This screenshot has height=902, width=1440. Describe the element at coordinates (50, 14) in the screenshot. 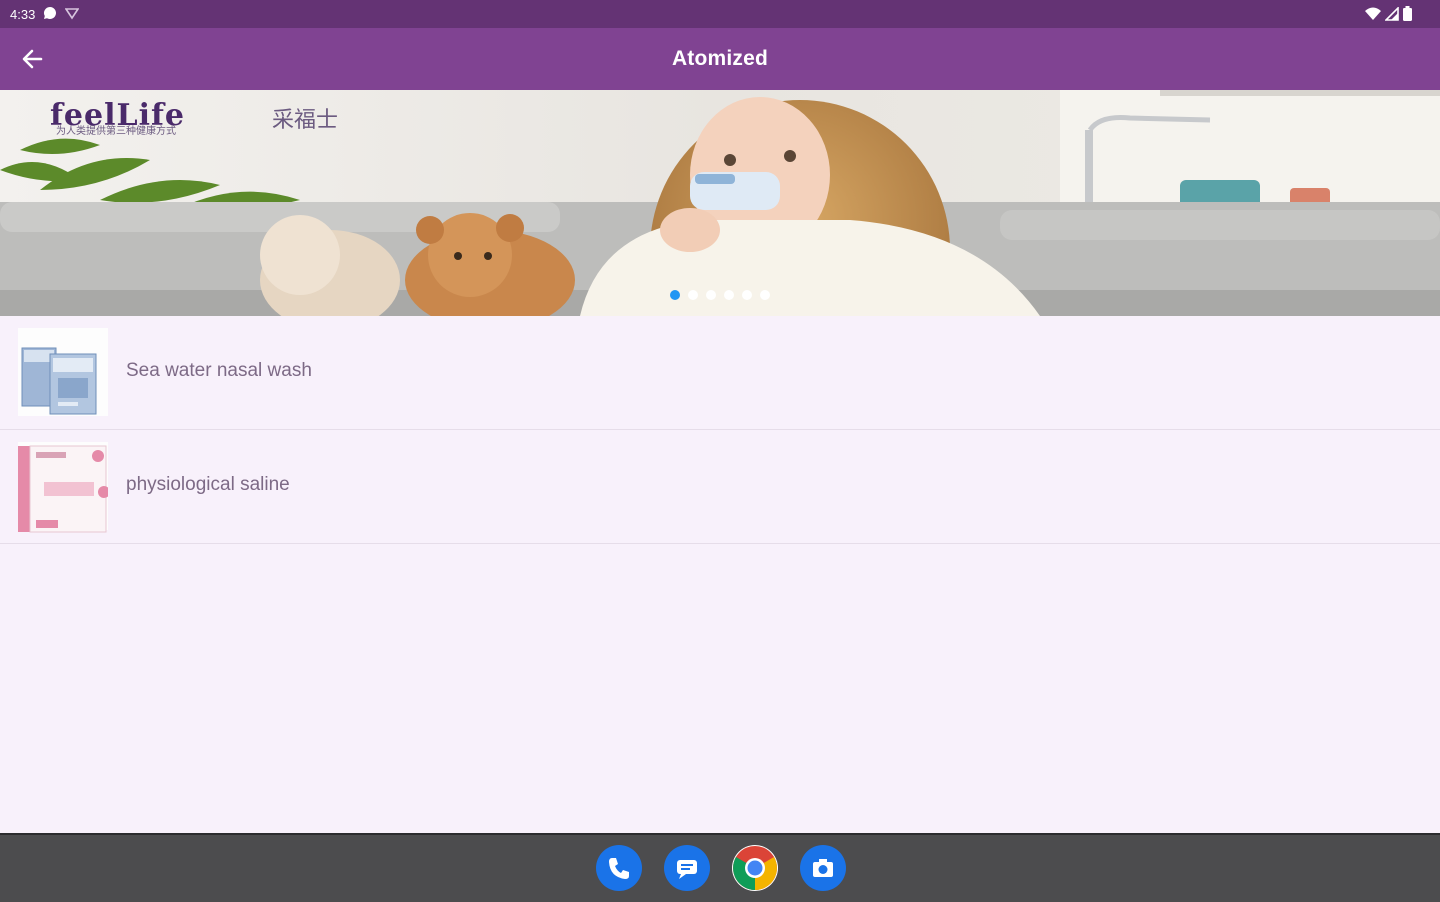

I see `chat-notification-icon` at that location.